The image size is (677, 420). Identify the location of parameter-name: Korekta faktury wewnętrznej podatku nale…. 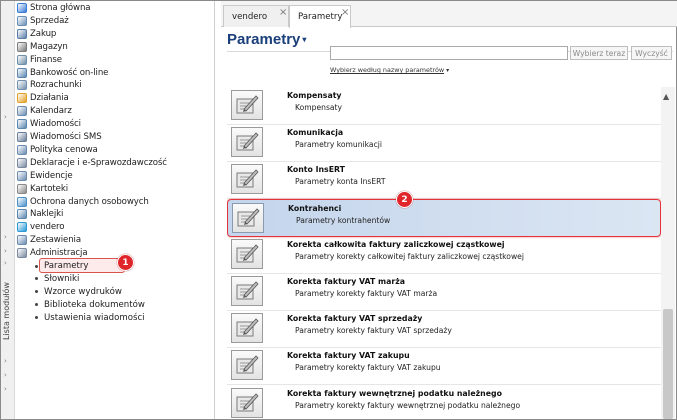
(394, 393).